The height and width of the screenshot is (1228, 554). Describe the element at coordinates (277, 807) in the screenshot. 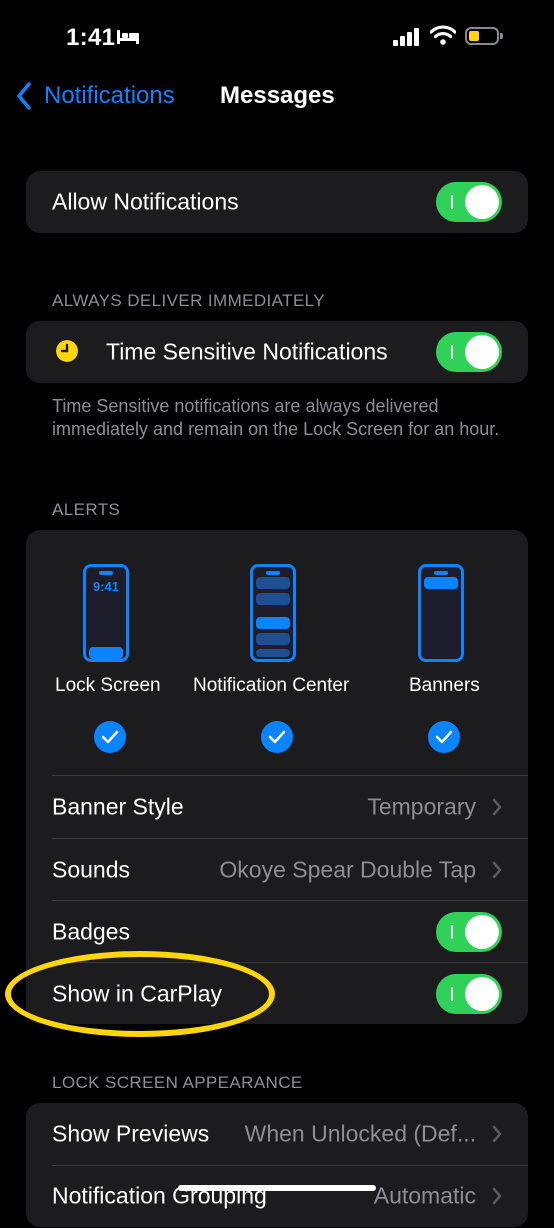

I see `banner-style-row: Banner Style Temporary` at that location.